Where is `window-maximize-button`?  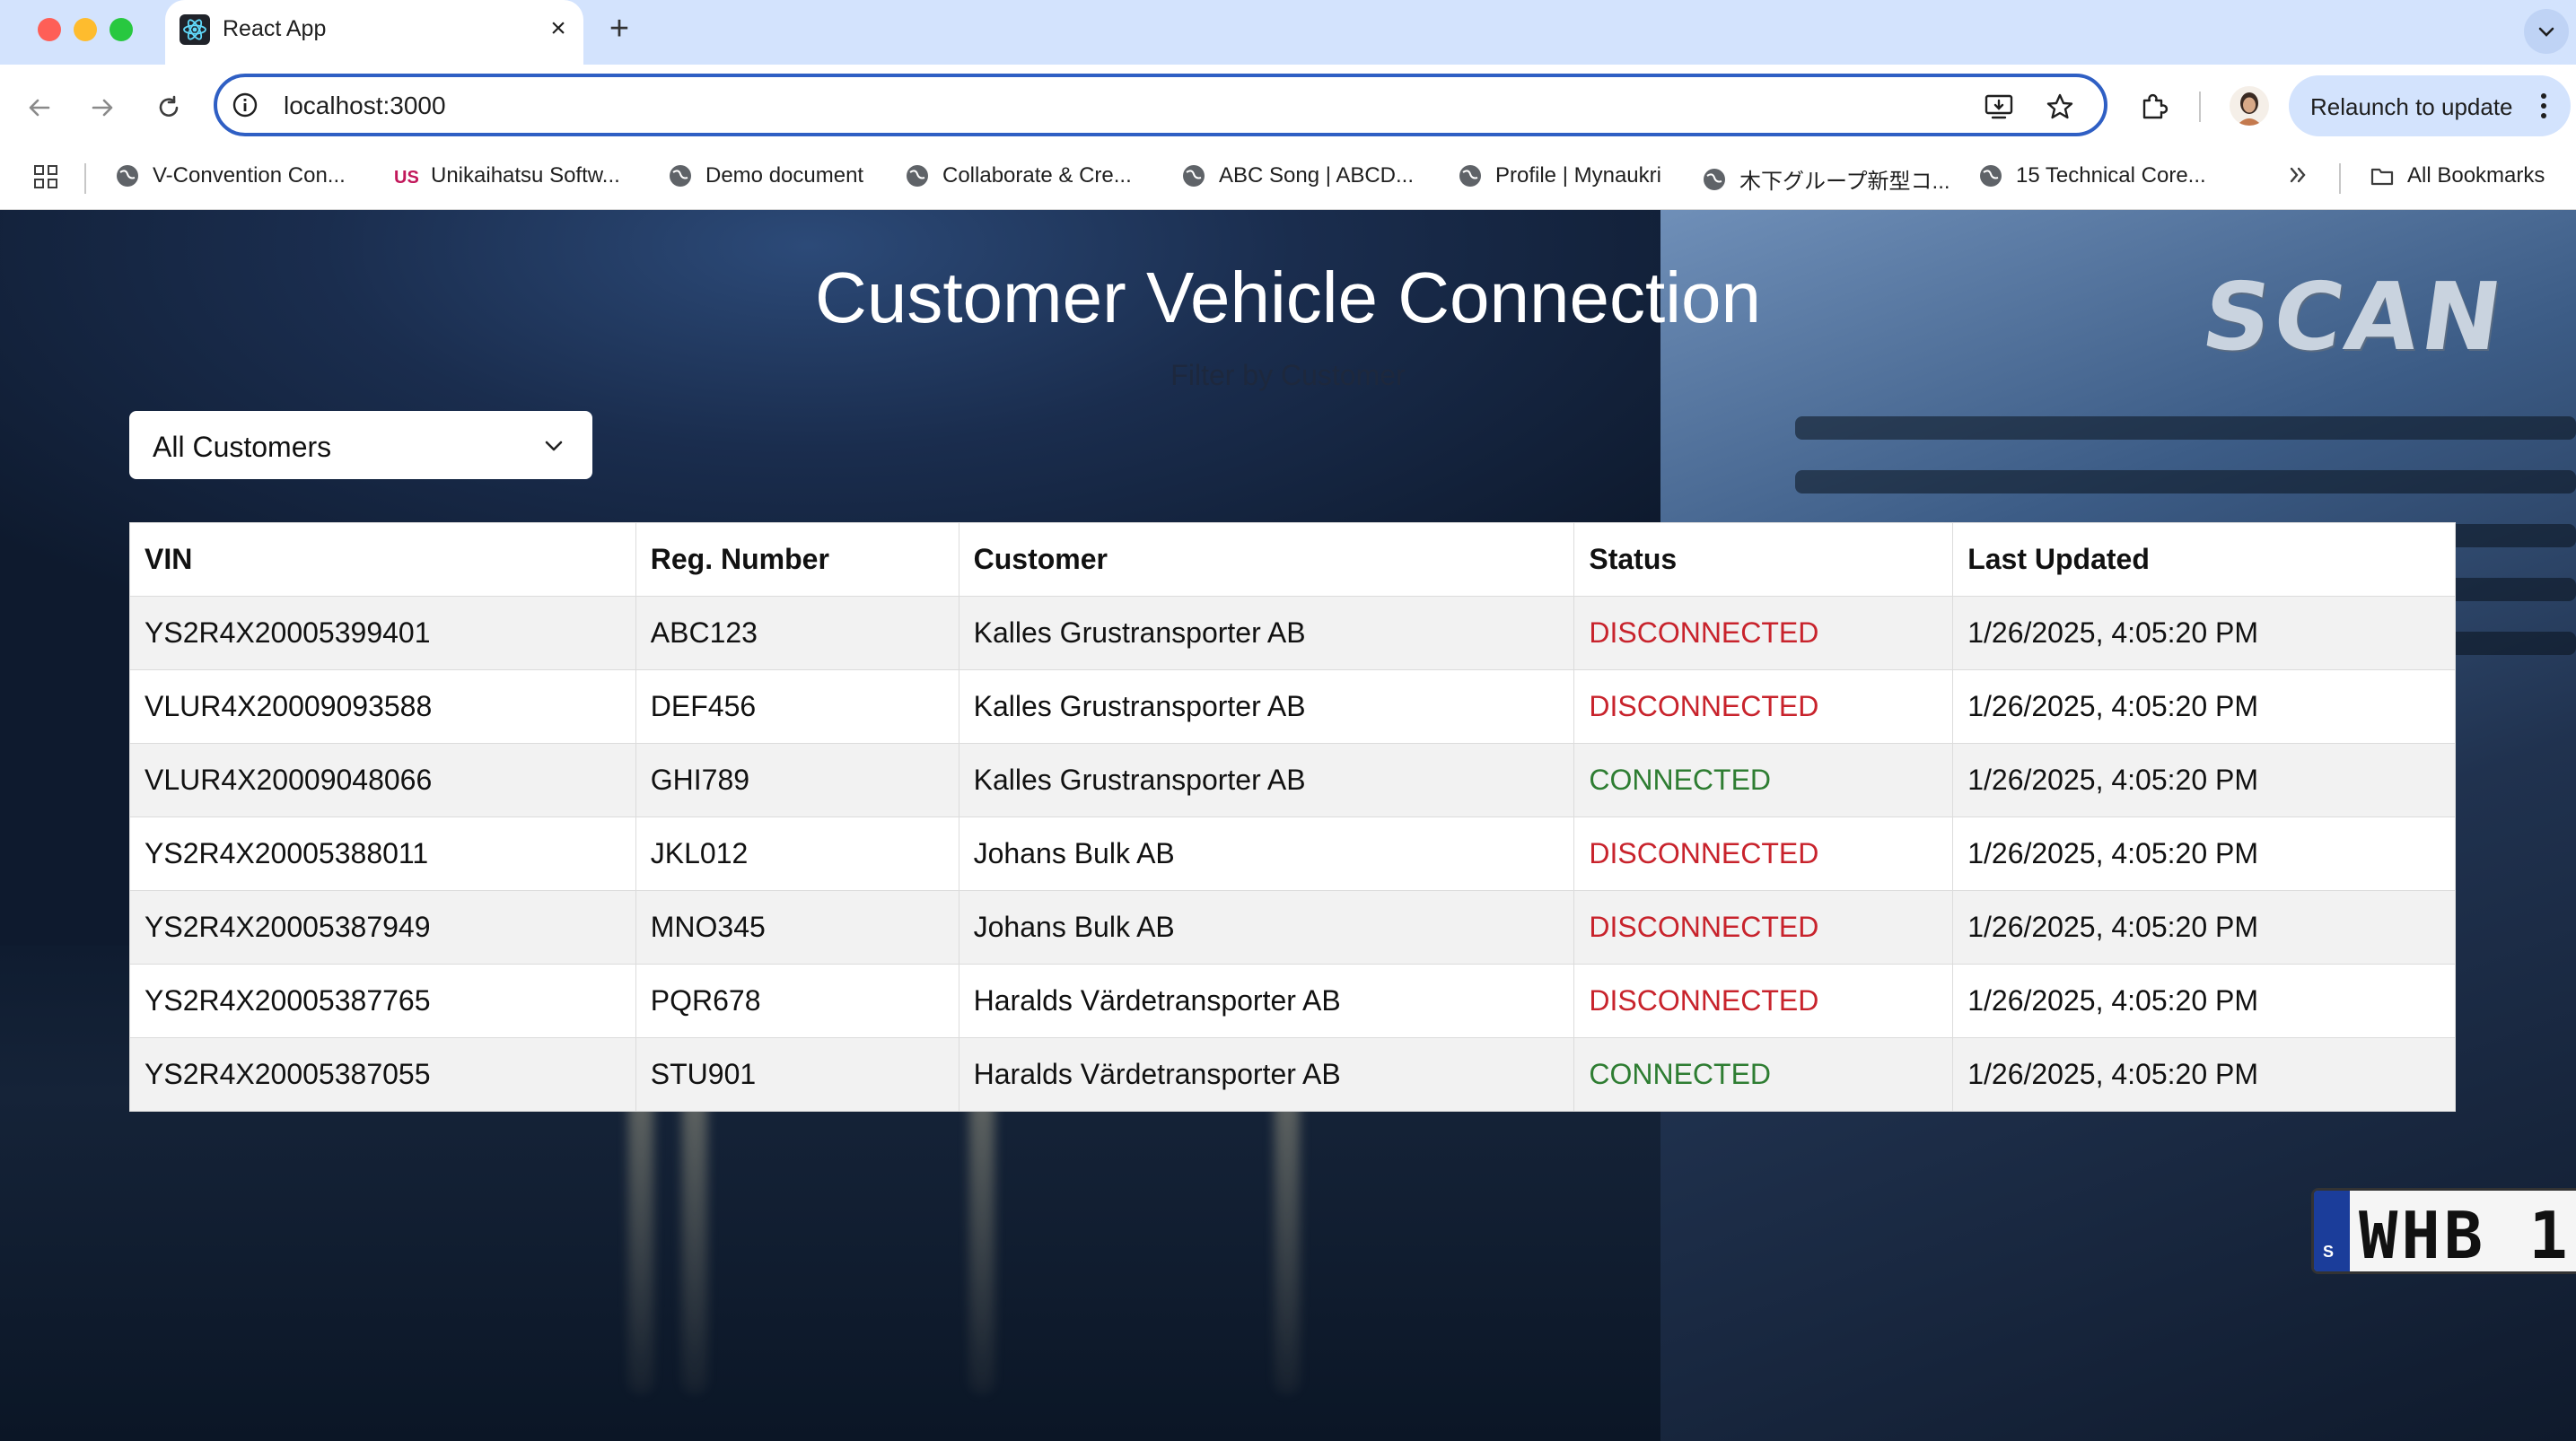 window-maximize-button is located at coordinates (121, 30).